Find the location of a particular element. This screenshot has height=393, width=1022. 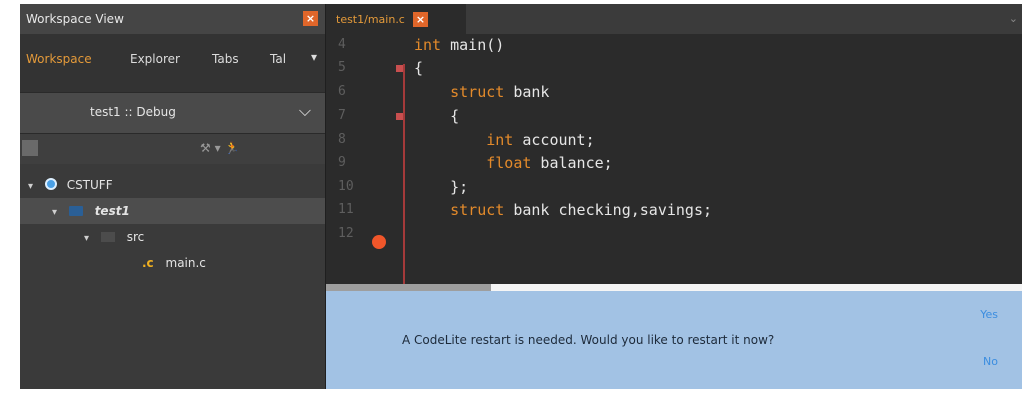

chevron-down-icon: ⌵ is located at coordinates (304, 110).